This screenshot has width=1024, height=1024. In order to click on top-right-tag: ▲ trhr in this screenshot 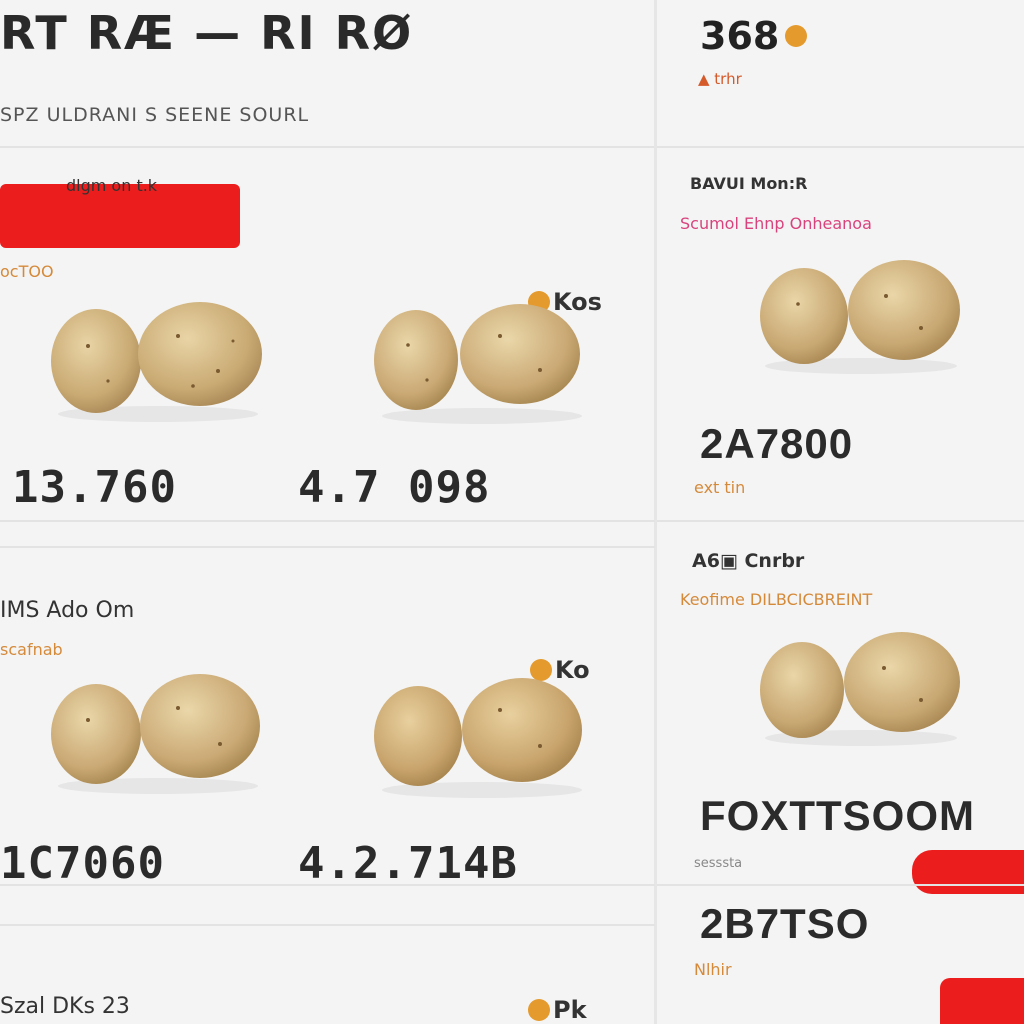, I will do `click(720, 79)`.